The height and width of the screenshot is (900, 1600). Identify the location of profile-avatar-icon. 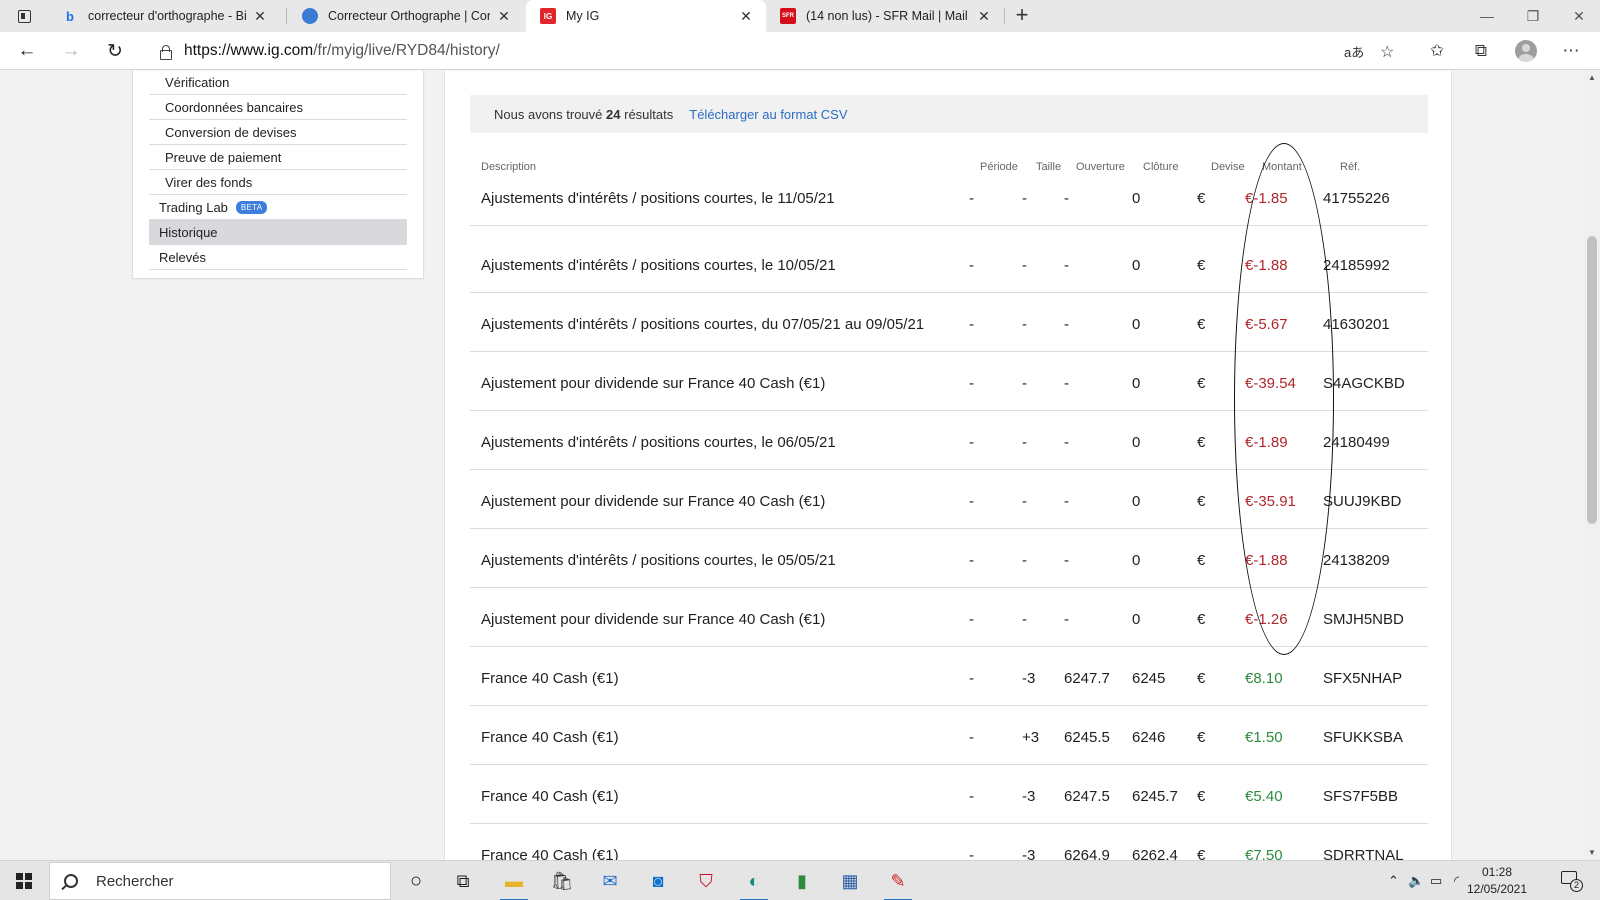
(1526, 51).